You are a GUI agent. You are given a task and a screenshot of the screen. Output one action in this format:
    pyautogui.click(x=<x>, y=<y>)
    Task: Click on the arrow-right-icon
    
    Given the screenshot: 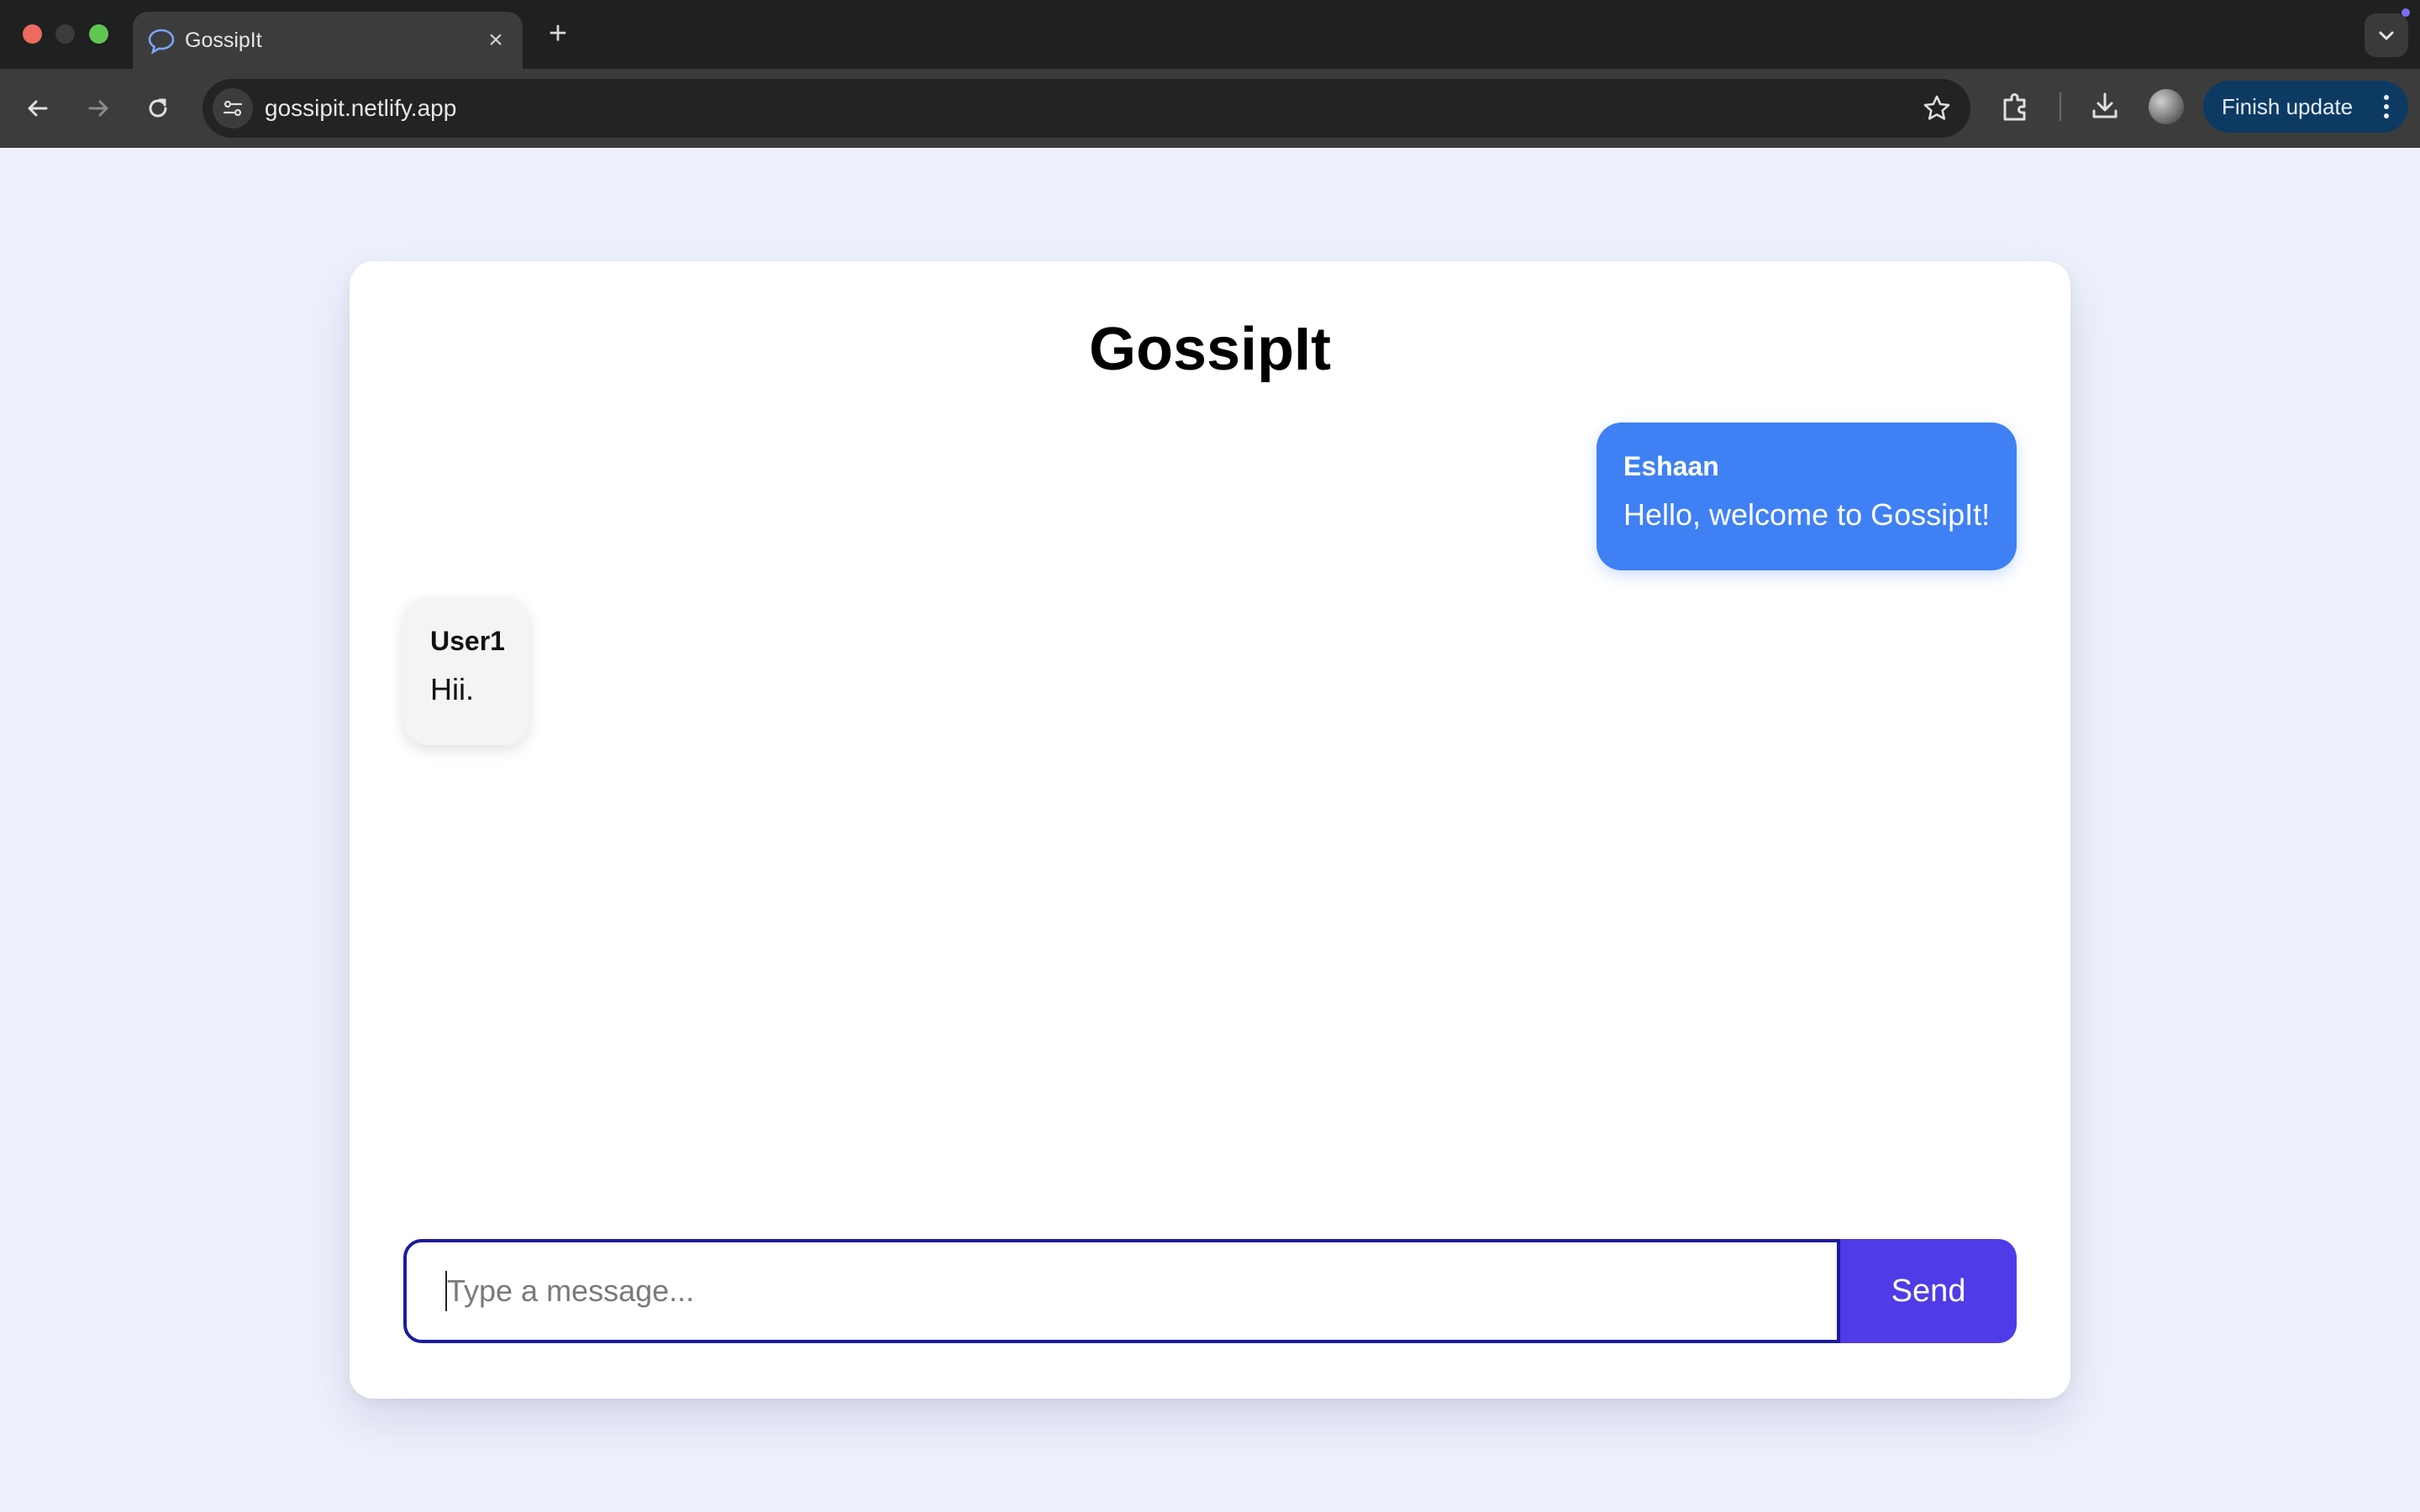 What is the action you would take?
    pyautogui.click(x=98, y=108)
    